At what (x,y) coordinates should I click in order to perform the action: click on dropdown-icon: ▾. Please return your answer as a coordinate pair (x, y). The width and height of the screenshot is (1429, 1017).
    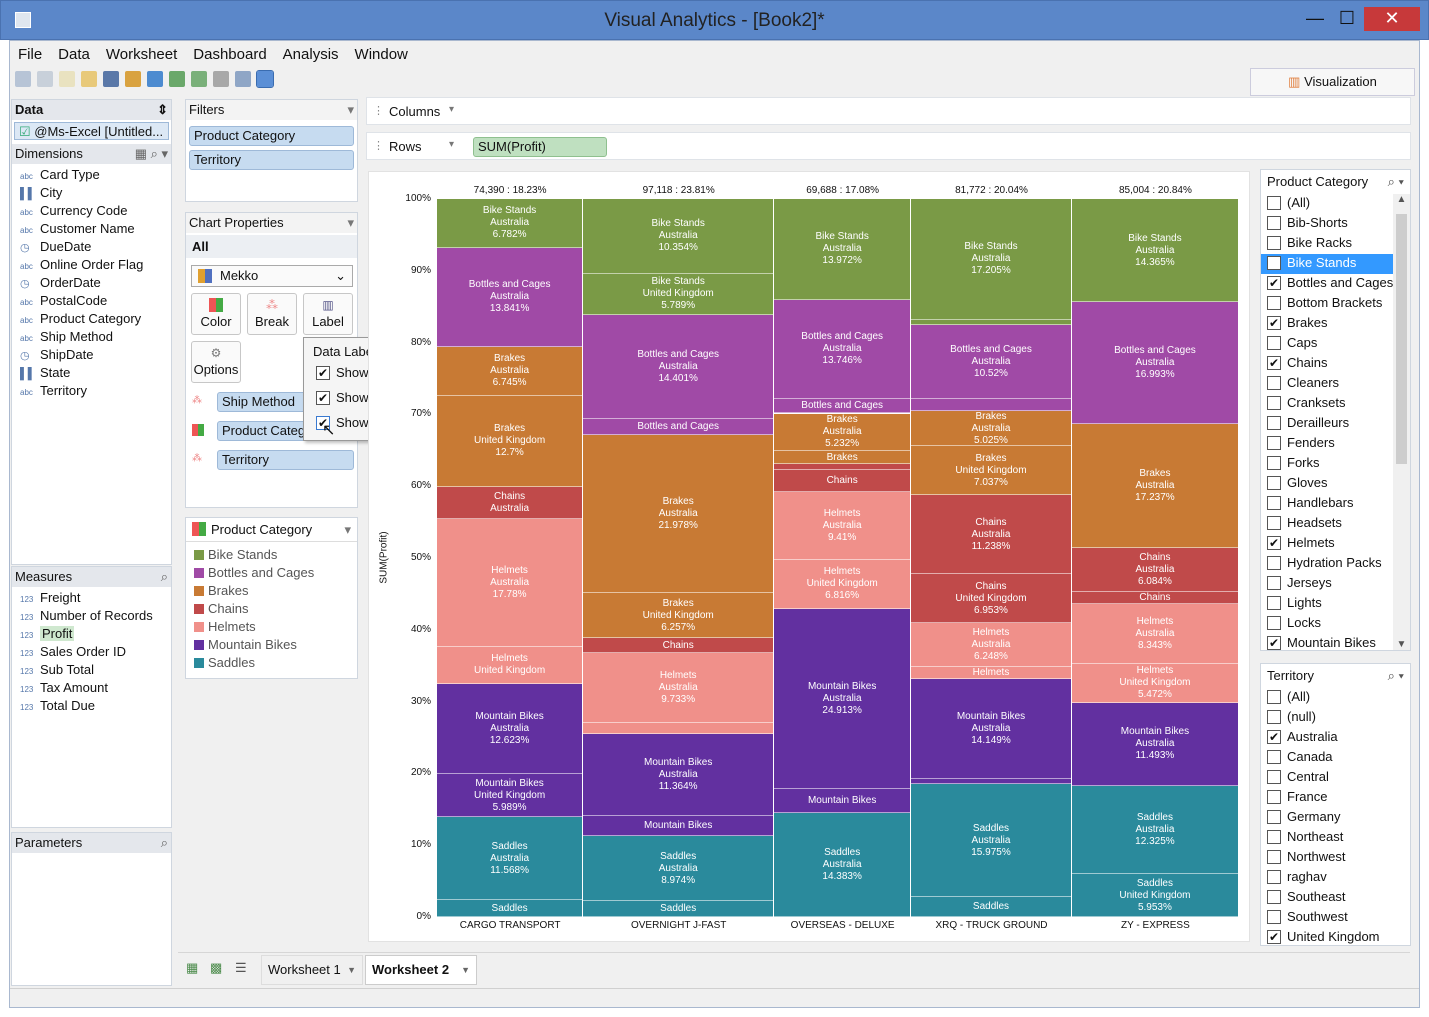
    Looking at the image, I should click on (451, 144).